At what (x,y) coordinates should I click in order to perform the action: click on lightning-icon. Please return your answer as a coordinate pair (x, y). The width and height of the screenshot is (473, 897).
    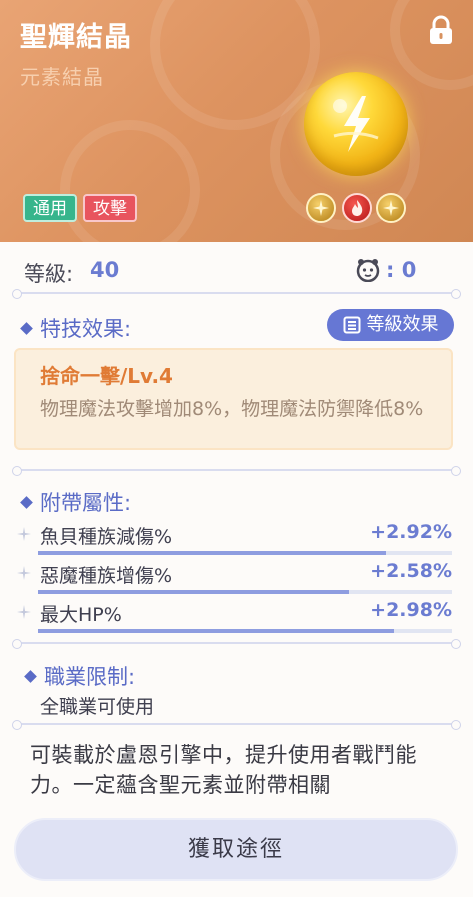
    Looking at the image, I should click on (356, 124).